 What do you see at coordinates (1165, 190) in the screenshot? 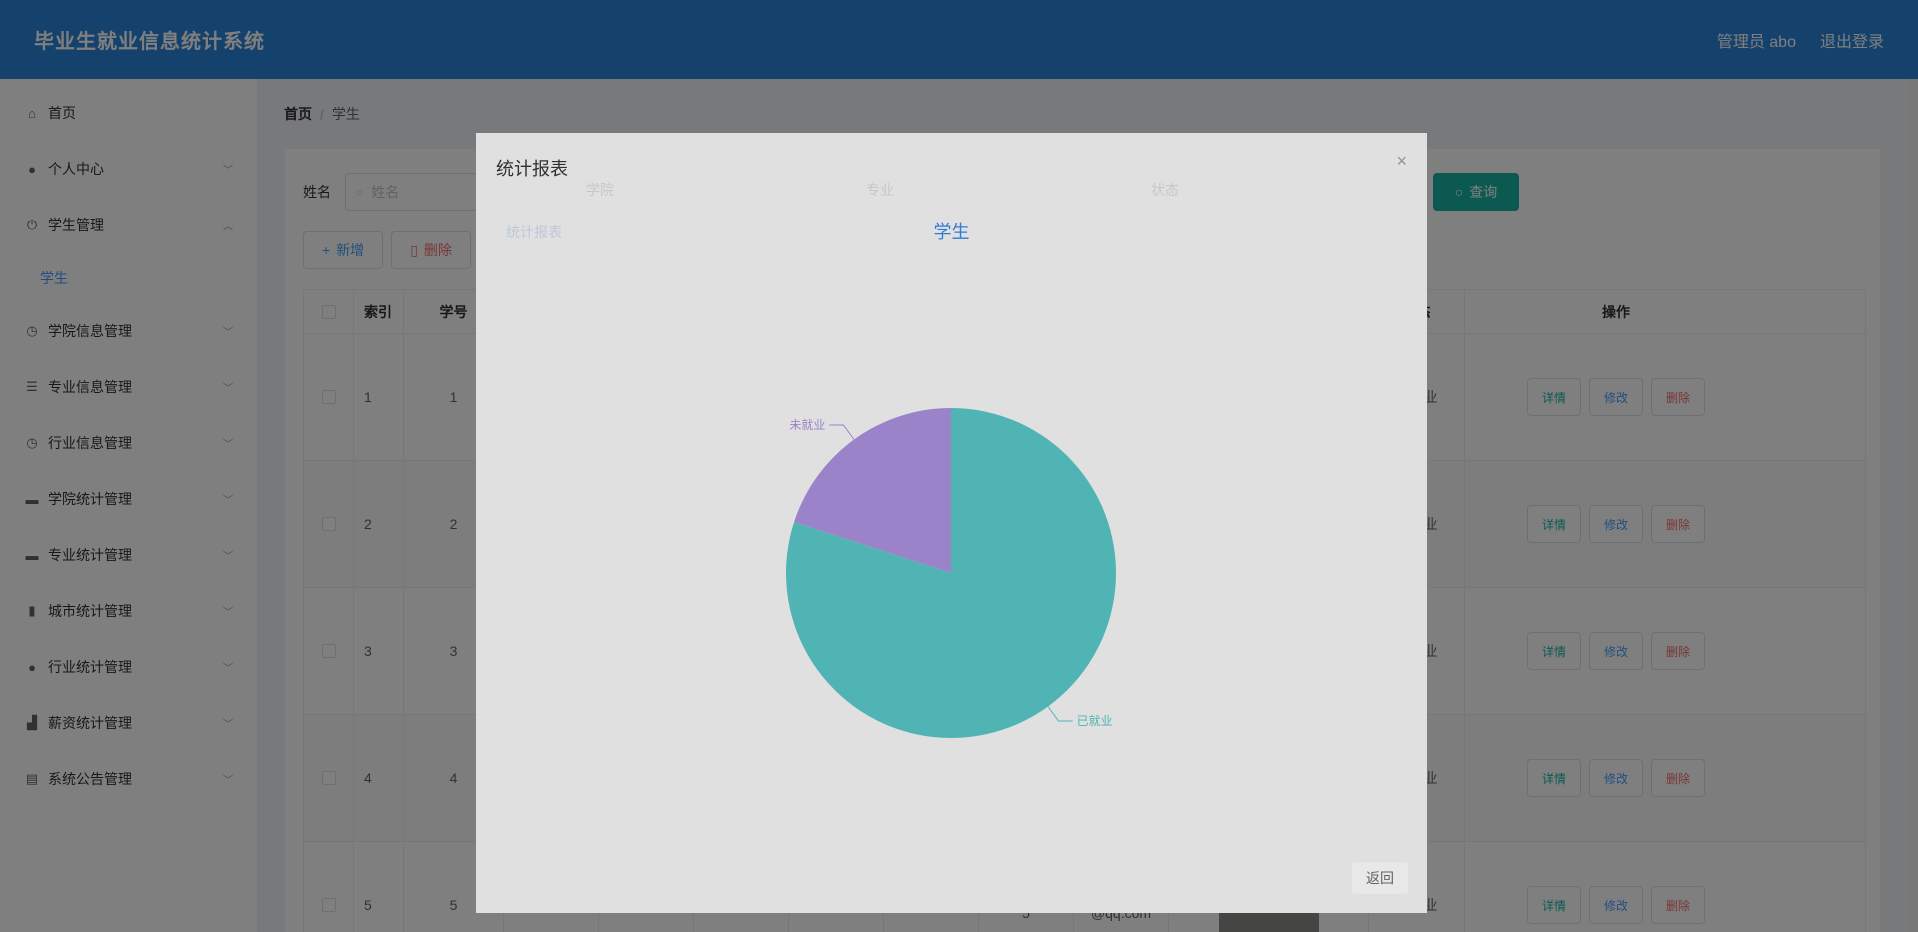
I see `ghost-status-label: 状态` at bounding box center [1165, 190].